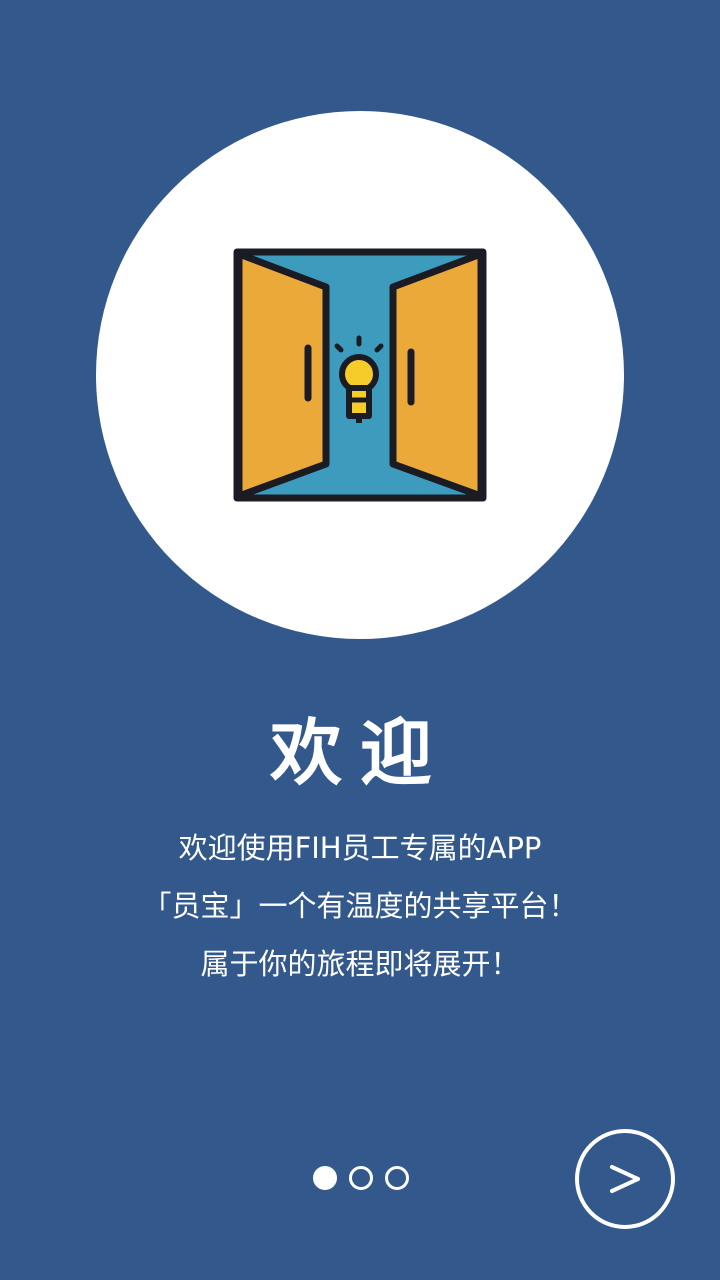 Image resolution: width=720 pixels, height=1280 pixels. Describe the element at coordinates (360, 906) in the screenshot. I see `welcome-description-line-2: 「员宝」一个有温度的共享平台！` at that location.